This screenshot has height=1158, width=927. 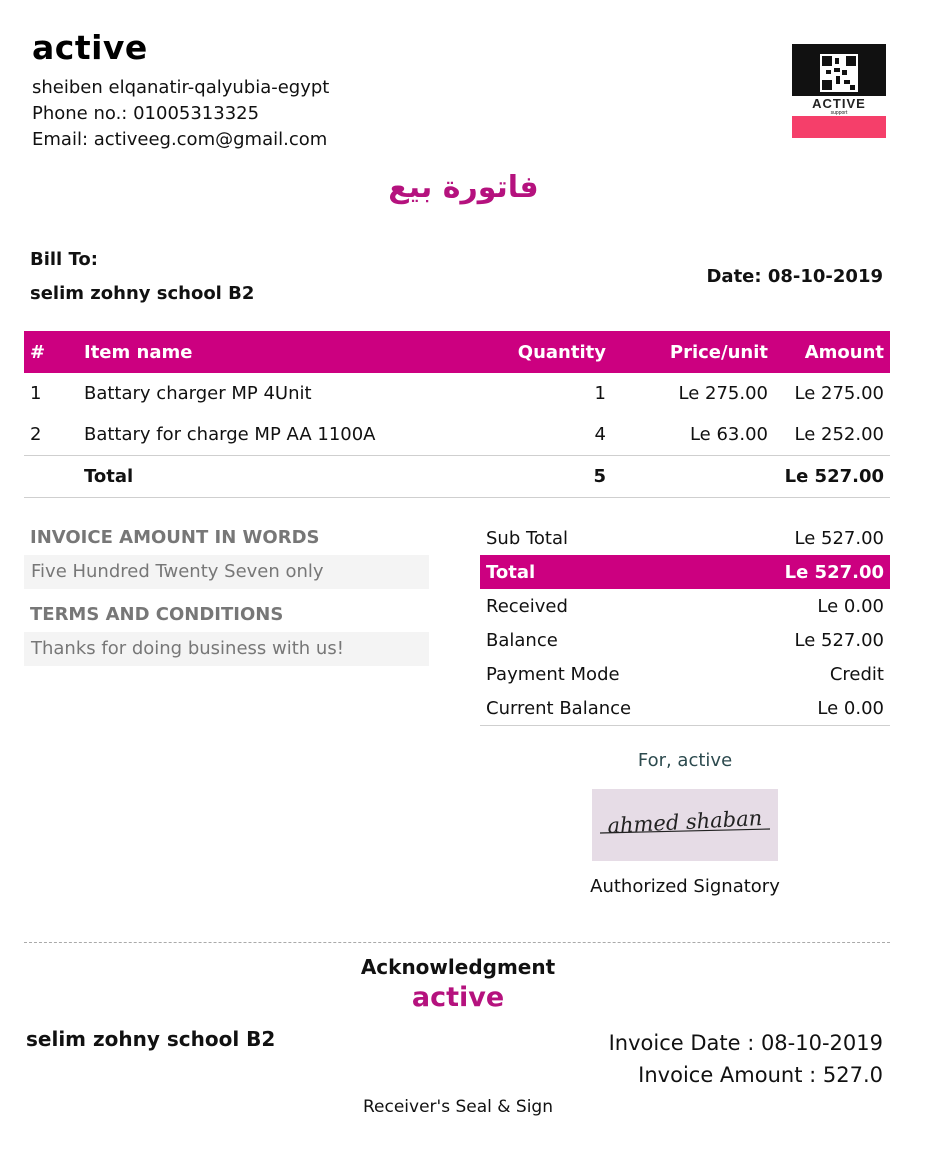 What do you see at coordinates (36, 393) in the screenshot?
I see `row-number: 1` at bounding box center [36, 393].